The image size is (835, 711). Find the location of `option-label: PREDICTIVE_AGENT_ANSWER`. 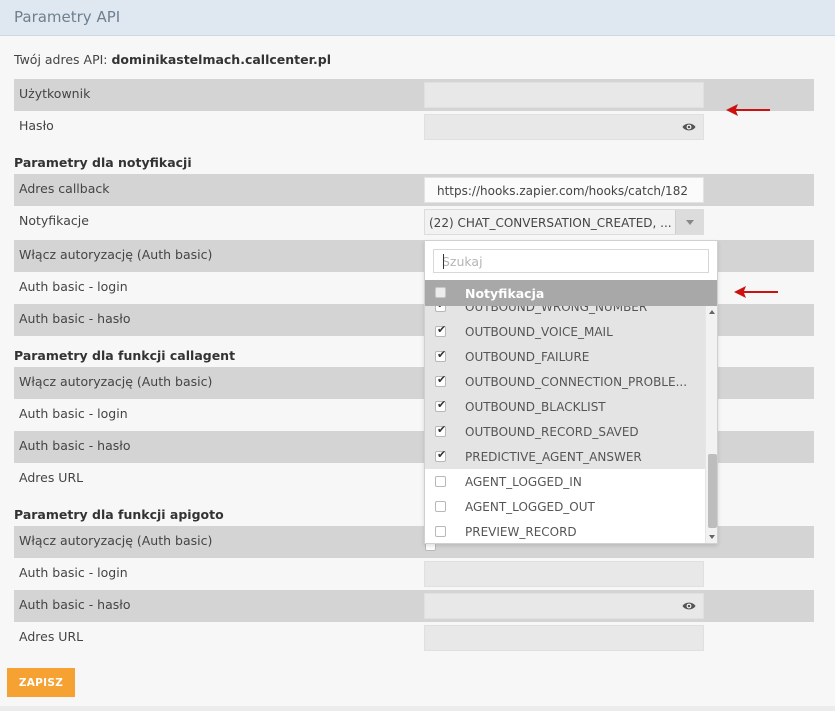

option-label: PREDICTIVE_AGENT_ANSWER is located at coordinates (553, 457).